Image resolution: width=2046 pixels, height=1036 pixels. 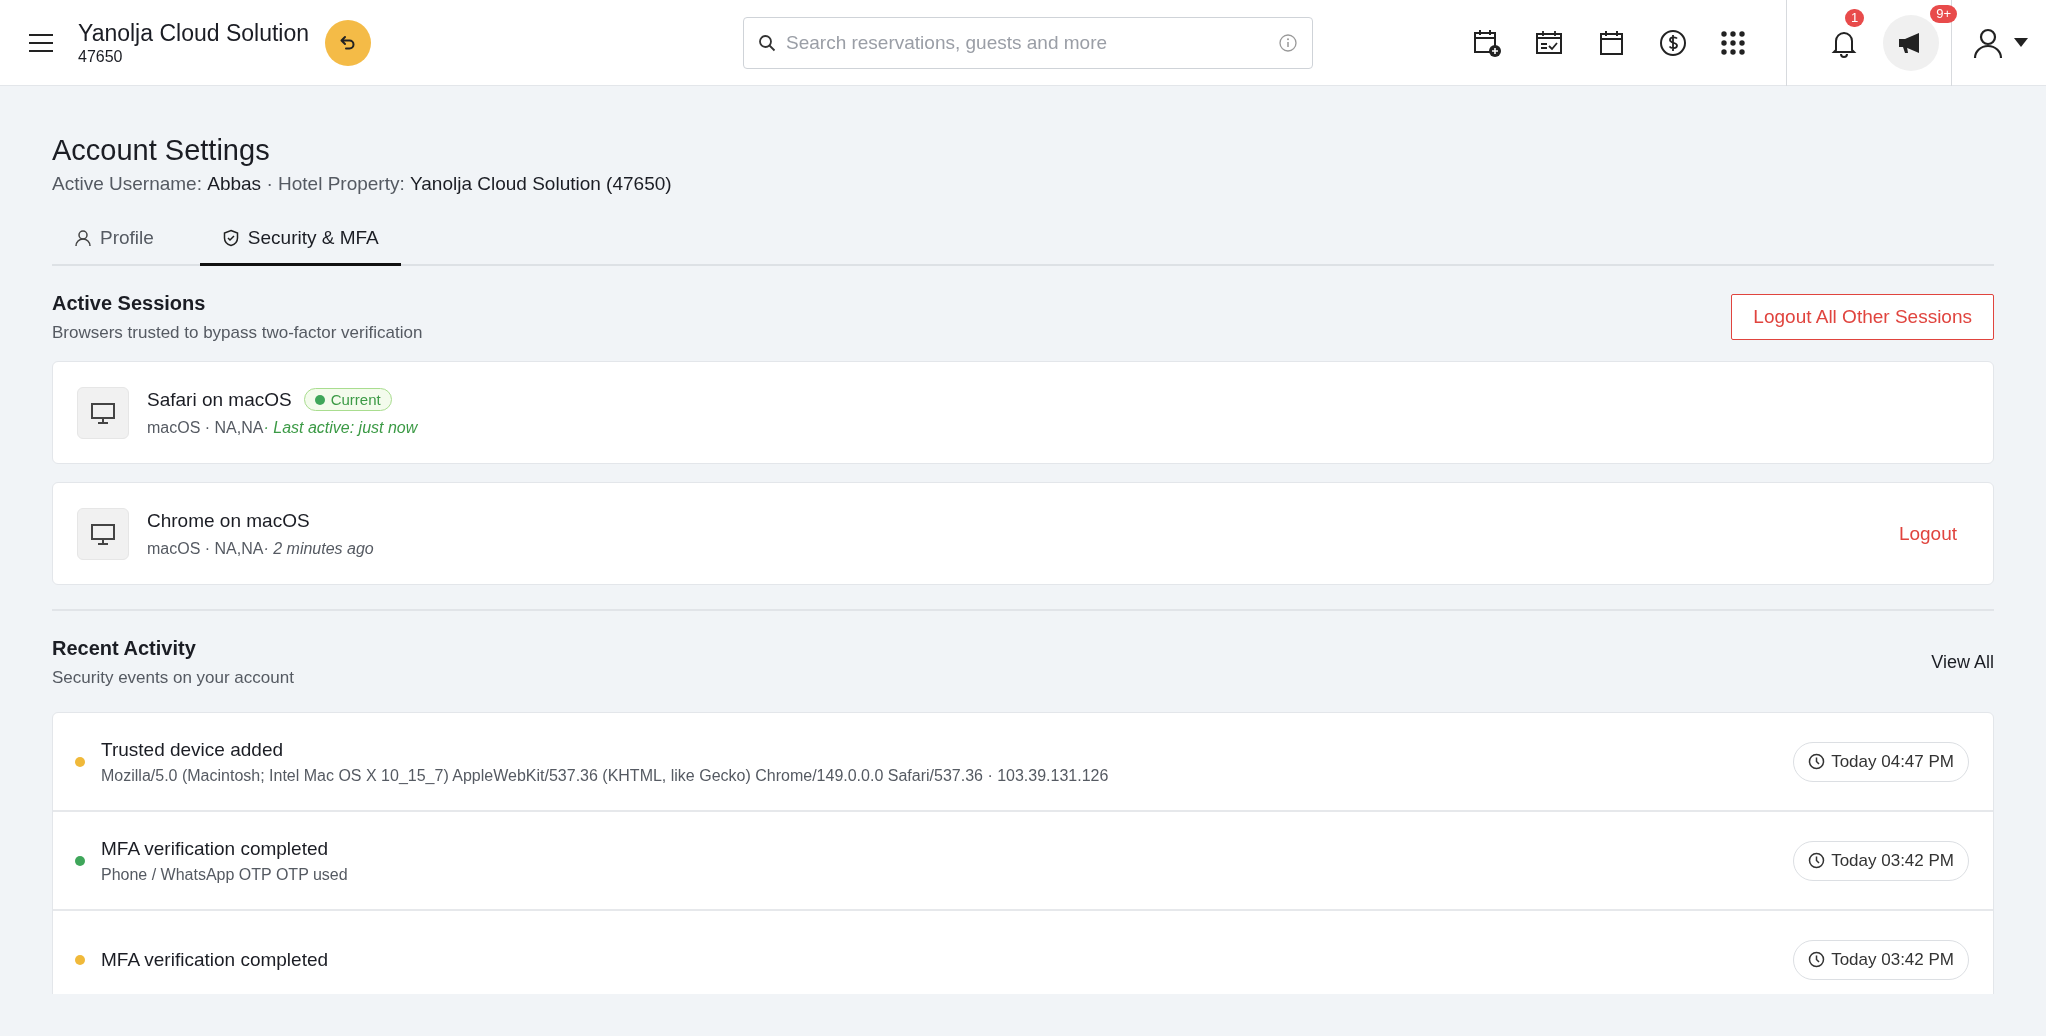 What do you see at coordinates (1733, 42) in the screenshot?
I see `apps-grid-icon` at bounding box center [1733, 42].